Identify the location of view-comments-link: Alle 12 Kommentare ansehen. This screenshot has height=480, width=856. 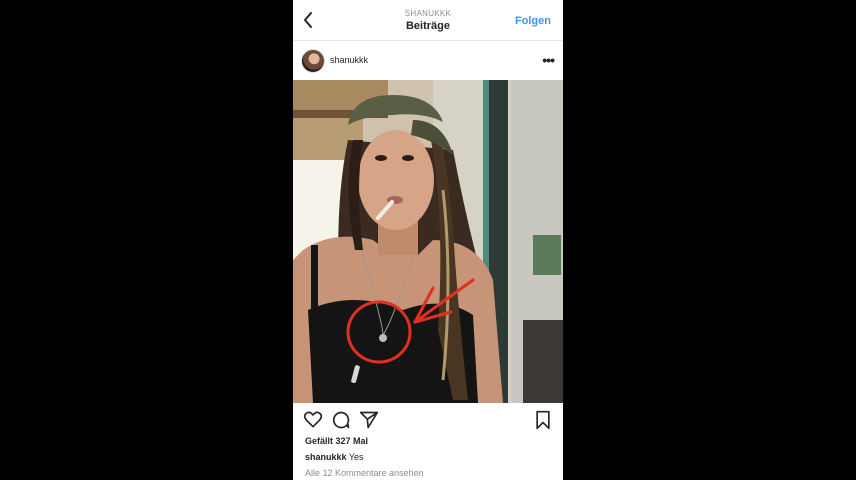
(364, 473).